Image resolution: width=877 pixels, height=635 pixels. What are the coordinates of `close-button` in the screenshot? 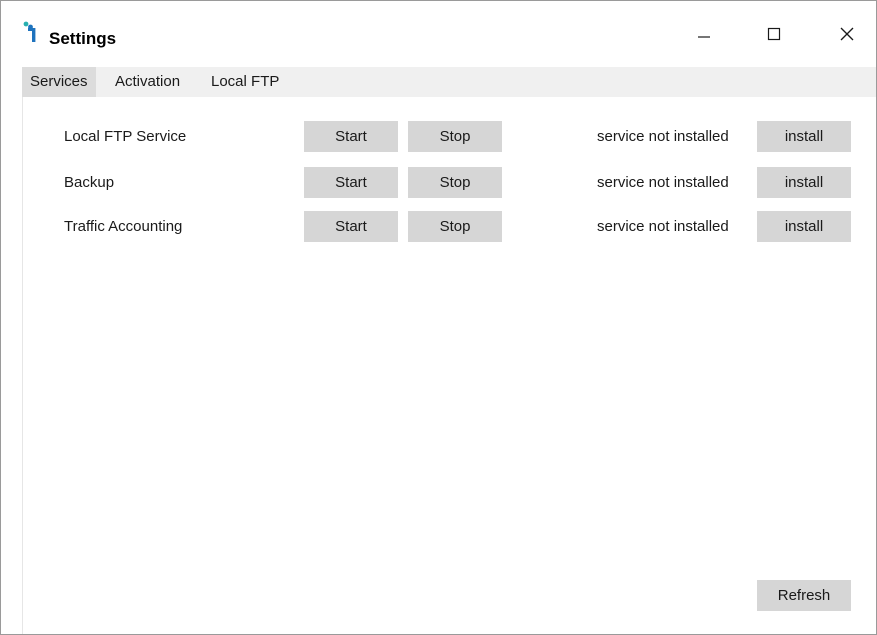 It's located at (847, 34).